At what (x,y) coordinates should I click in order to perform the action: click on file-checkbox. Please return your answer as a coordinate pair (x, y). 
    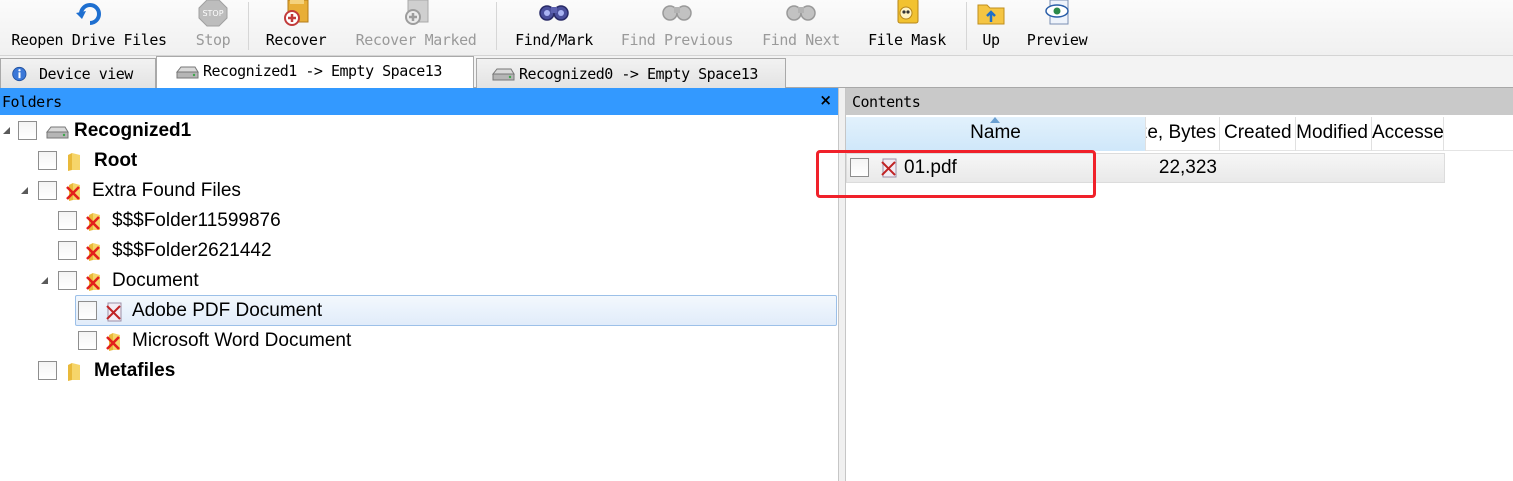
    Looking at the image, I should click on (859, 167).